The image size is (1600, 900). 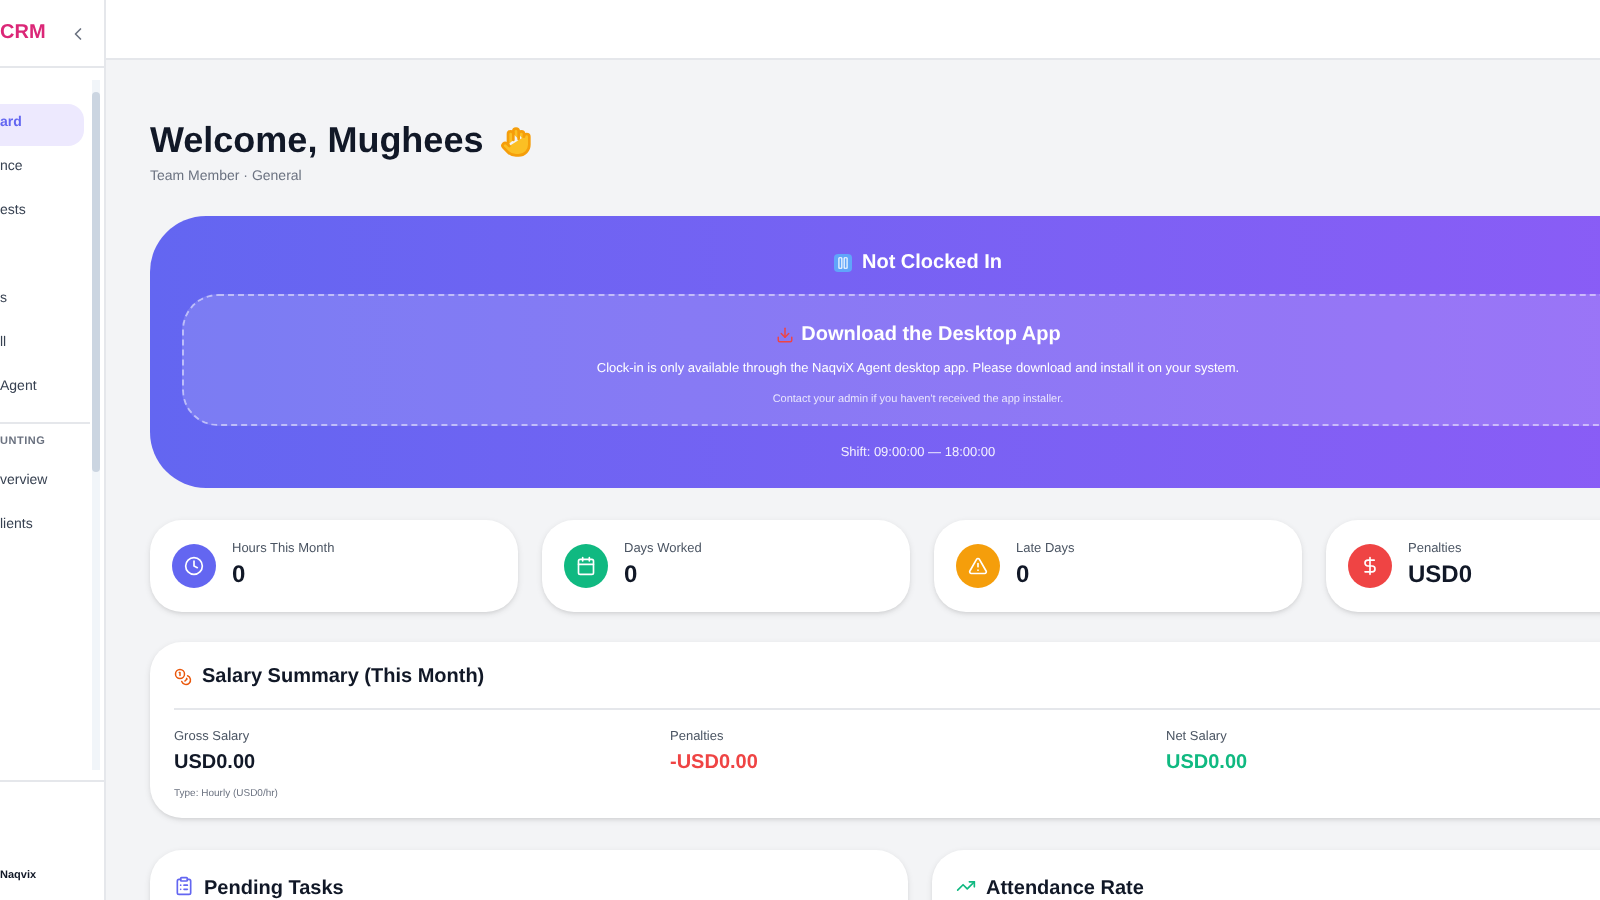 What do you see at coordinates (978, 565) in the screenshot?
I see `warning-icon` at bounding box center [978, 565].